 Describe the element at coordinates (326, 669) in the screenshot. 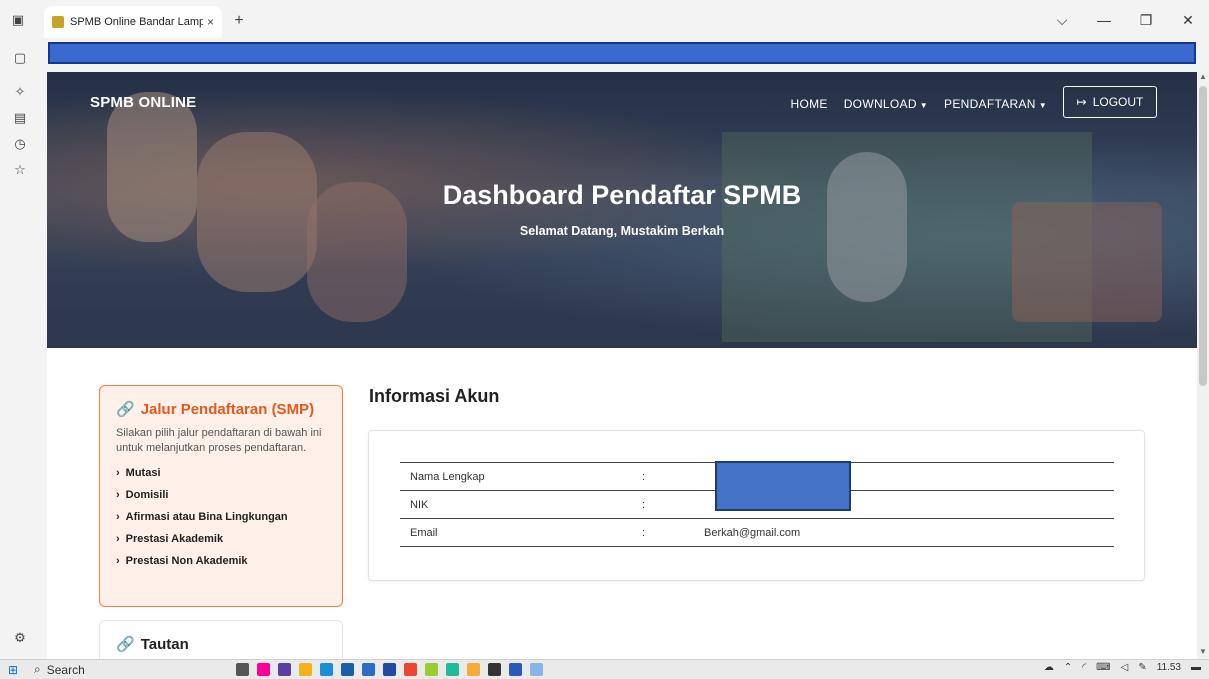

I see `edge-browser-icon` at that location.